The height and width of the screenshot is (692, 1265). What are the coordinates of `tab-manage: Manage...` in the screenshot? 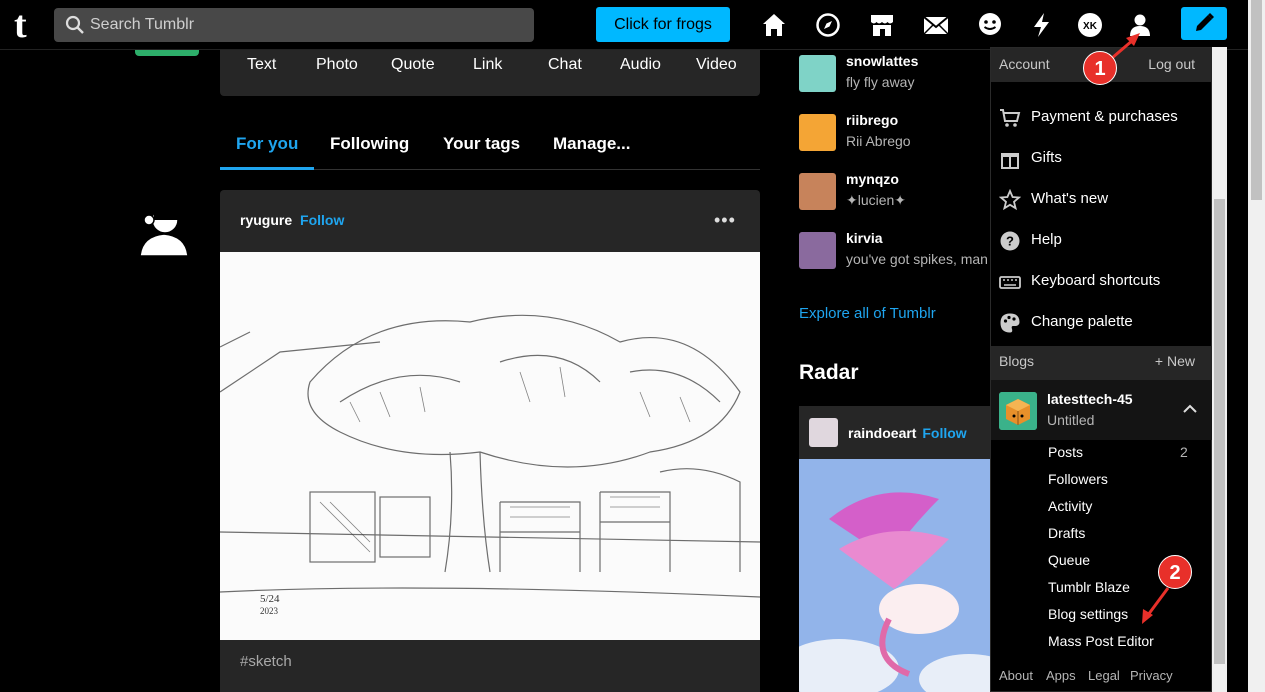 It's located at (591, 144).